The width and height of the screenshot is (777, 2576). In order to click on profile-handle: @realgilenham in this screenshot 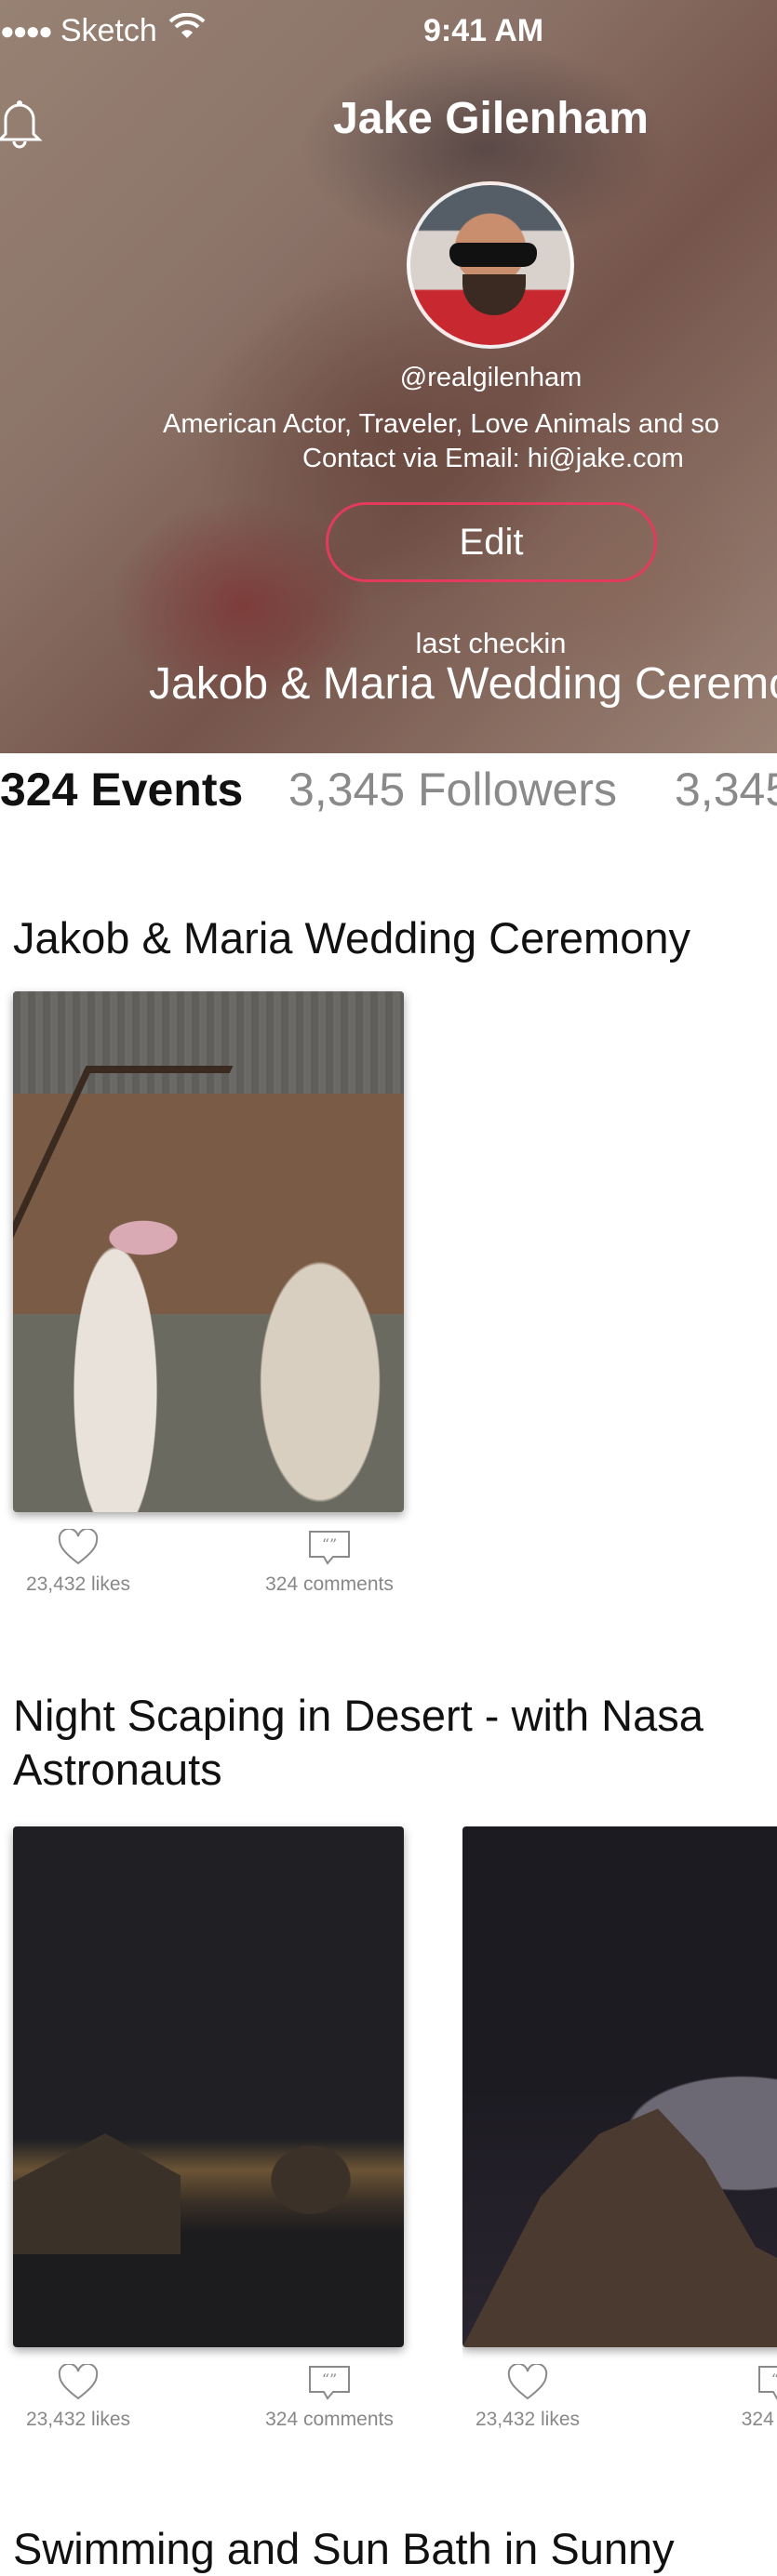, I will do `click(491, 377)`.